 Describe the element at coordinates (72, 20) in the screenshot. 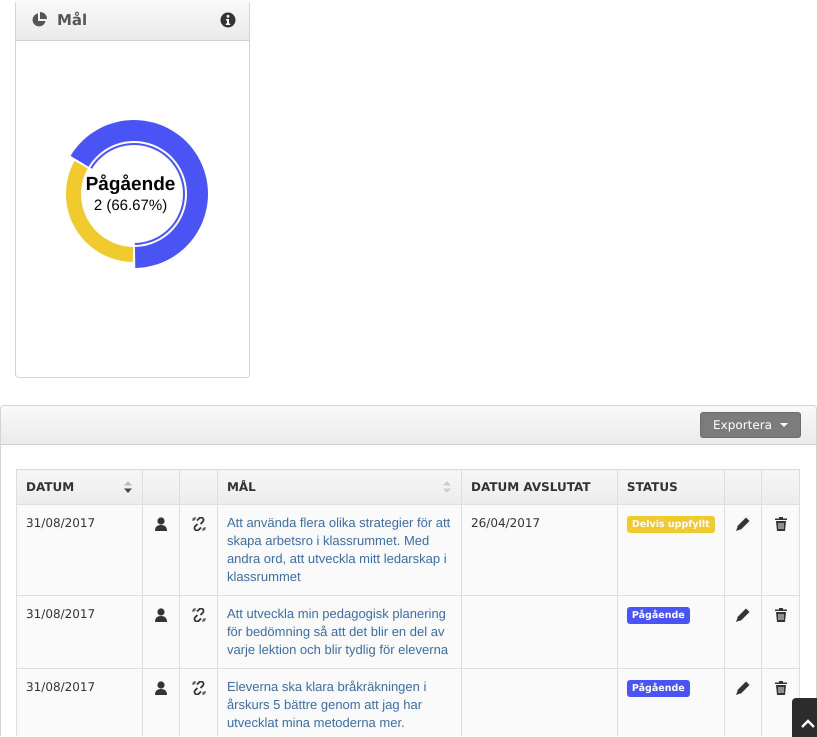

I see `panel-title: Mål` at that location.